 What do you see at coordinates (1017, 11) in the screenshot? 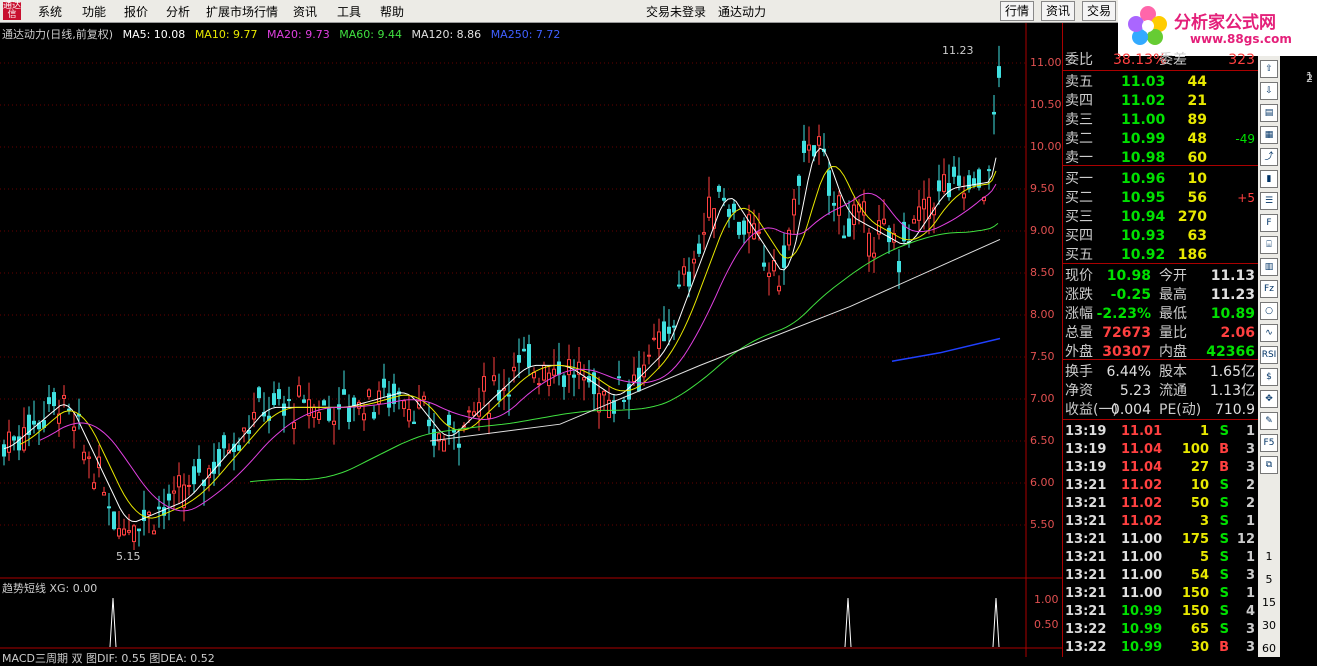
I see `tab-quote-button: 行情` at bounding box center [1017, 11].